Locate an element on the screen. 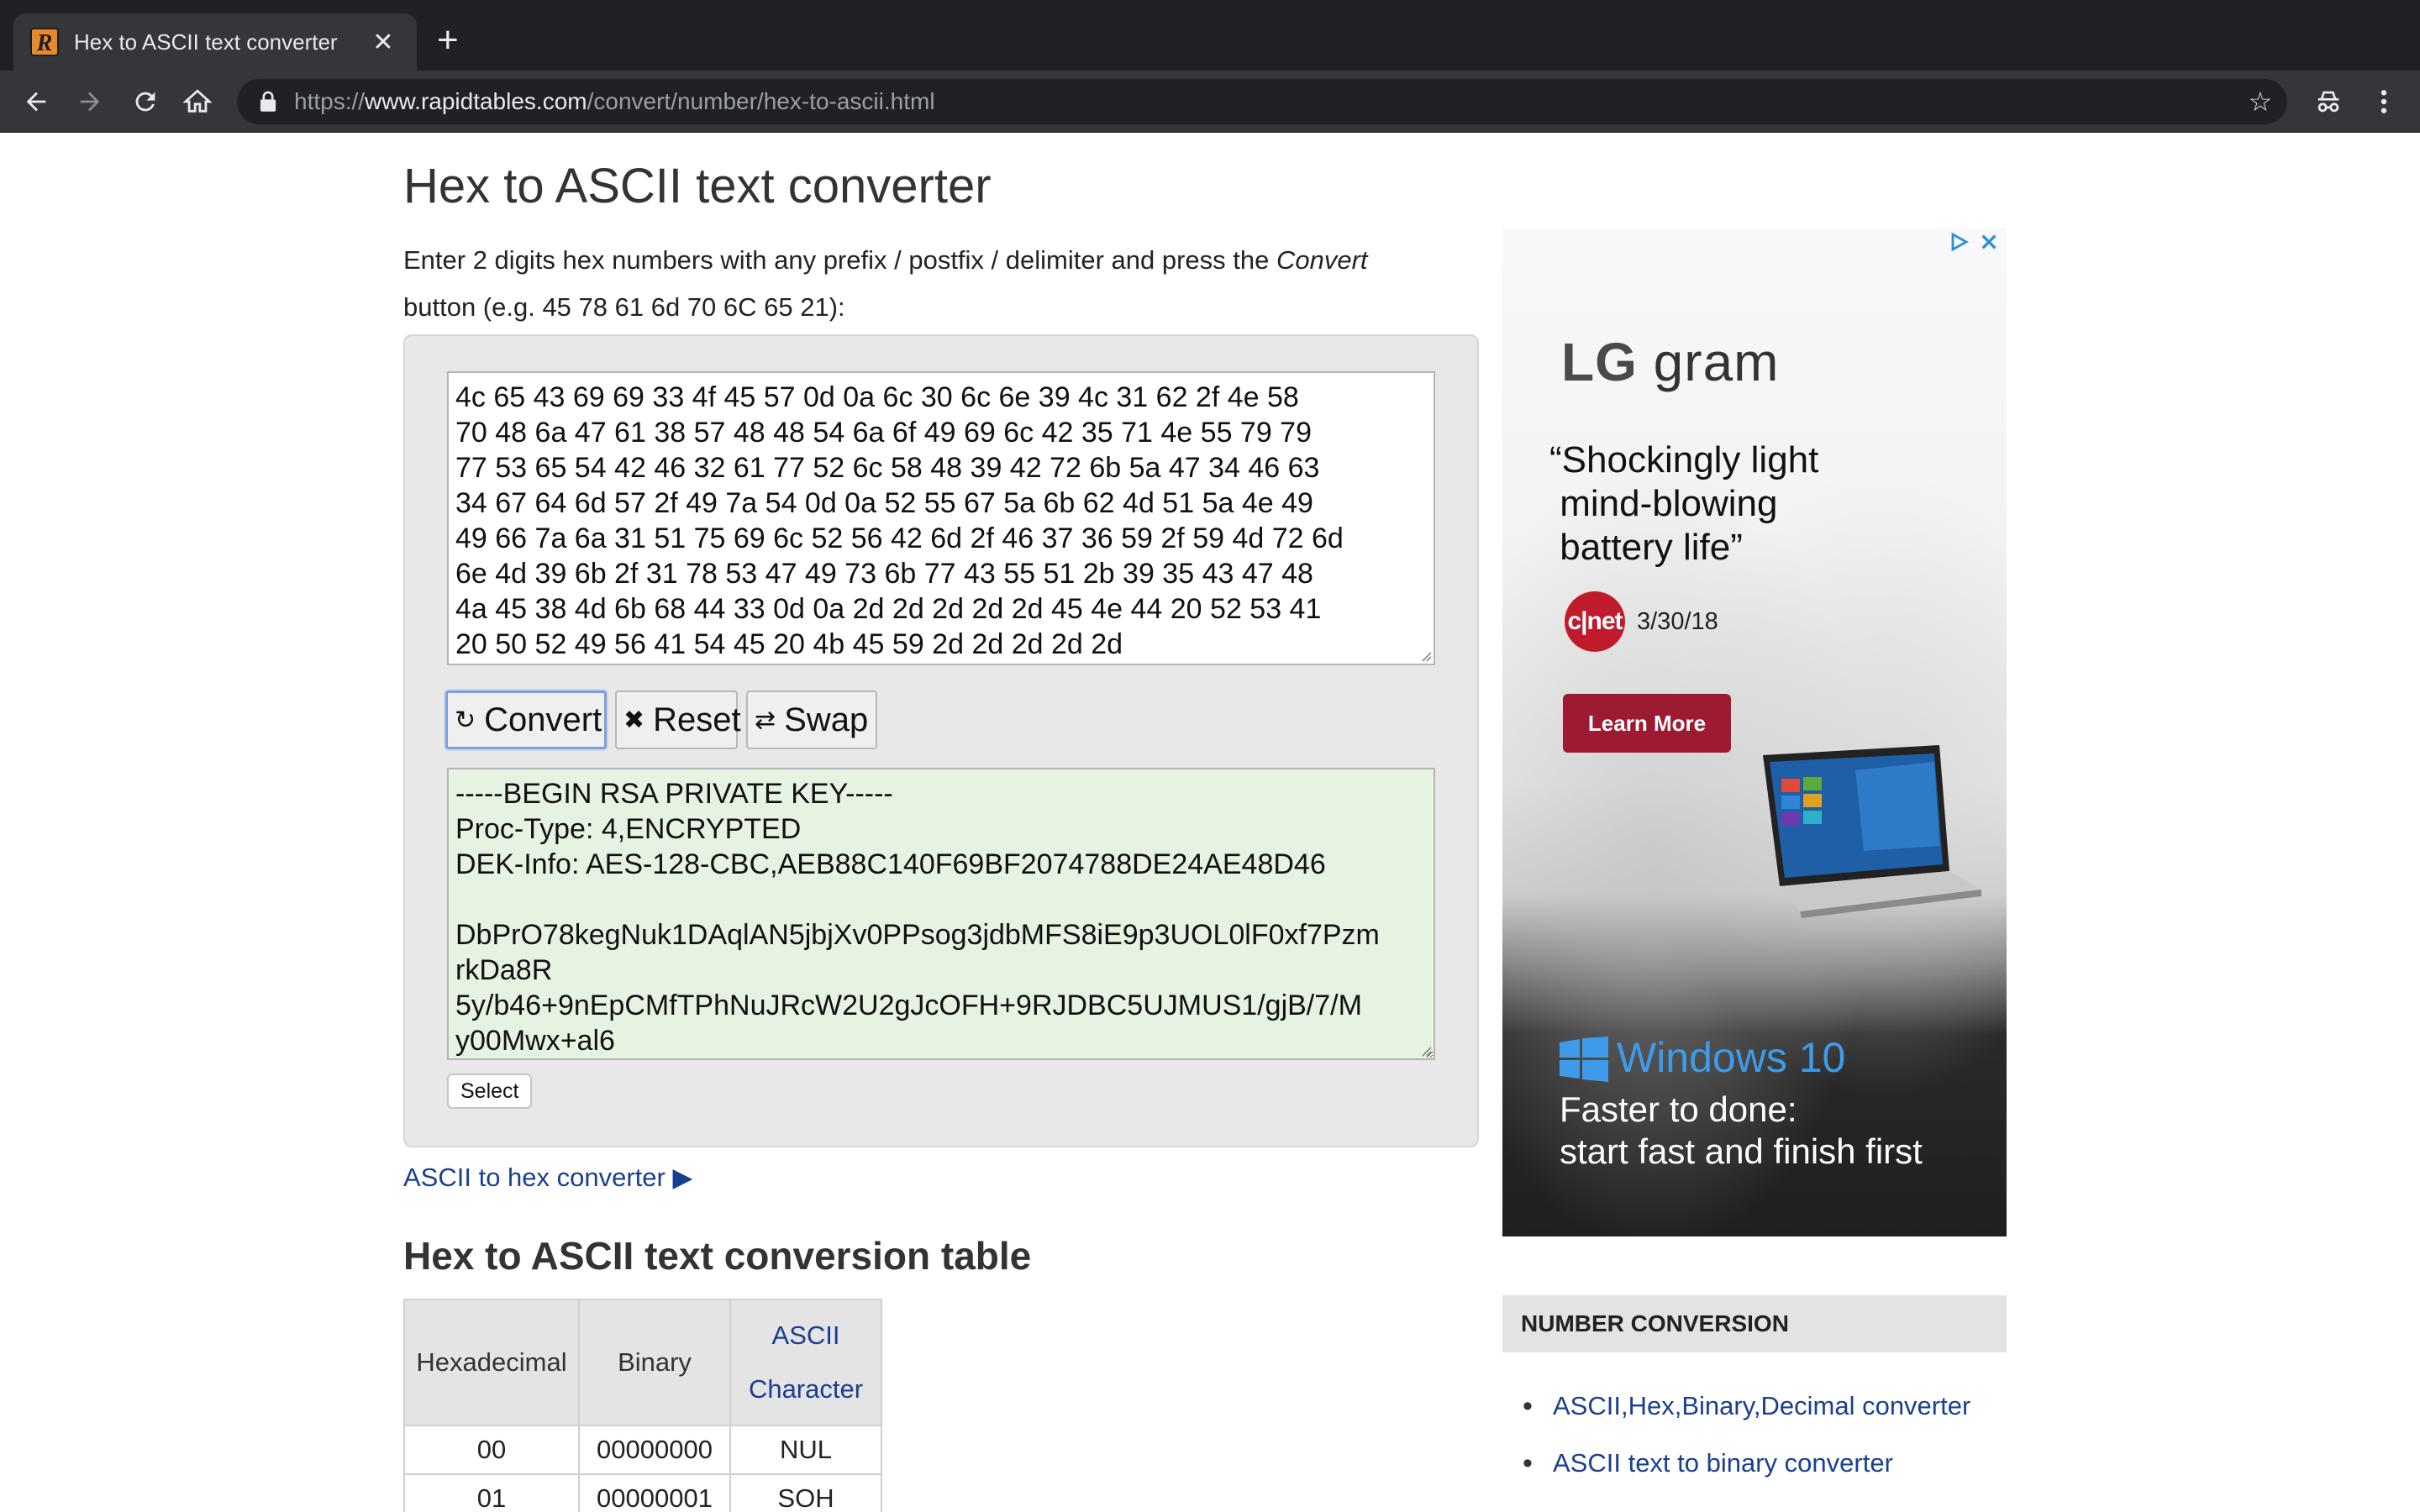 This screenshot has width=2420, height=1512. ad-brand-rest: gram is located at coordinates (1709, 362).